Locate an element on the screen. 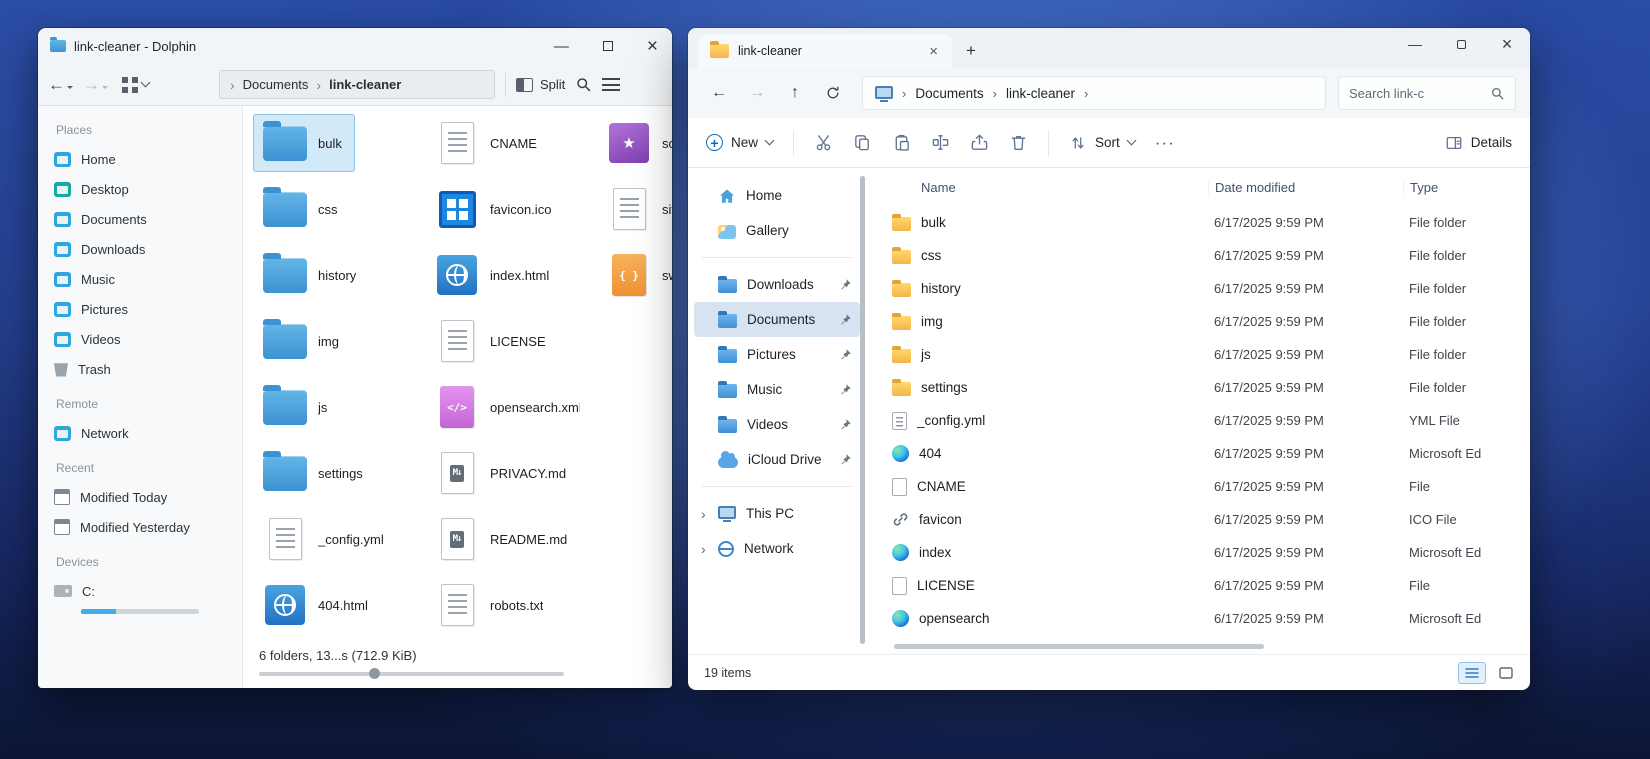 The width and height of the screenshot is (1650, 759). nav-item-icloud-drive: iCloud Drive is located at coordinates (777, 459).